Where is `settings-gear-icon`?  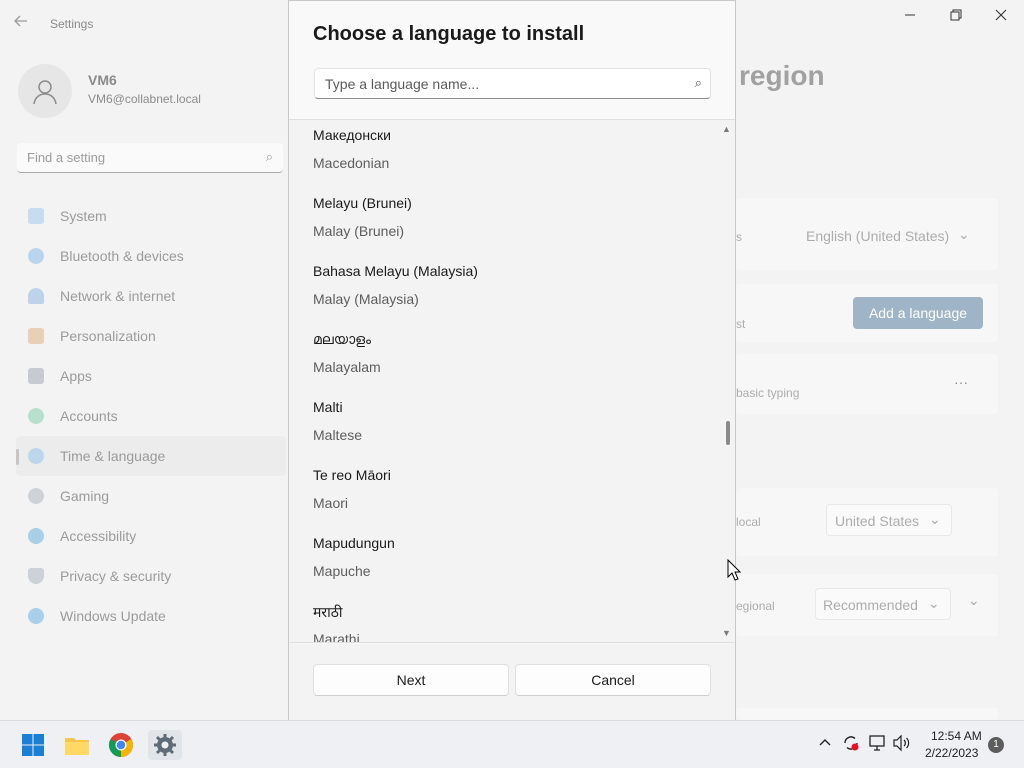
settings-gear-icon is located at coordinates (165, 745).